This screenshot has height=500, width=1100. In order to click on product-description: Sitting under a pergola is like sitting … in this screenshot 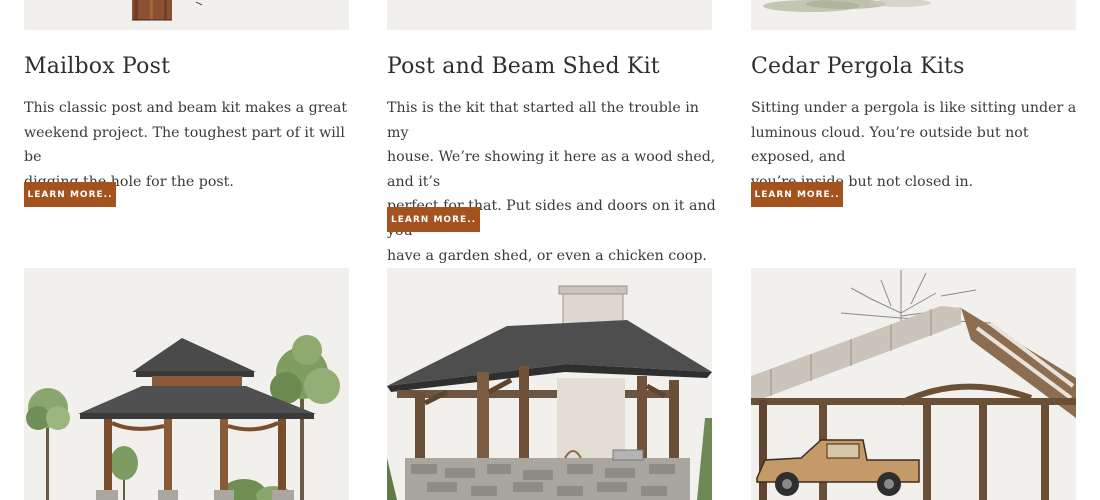, I will do `click(916, 145)`.